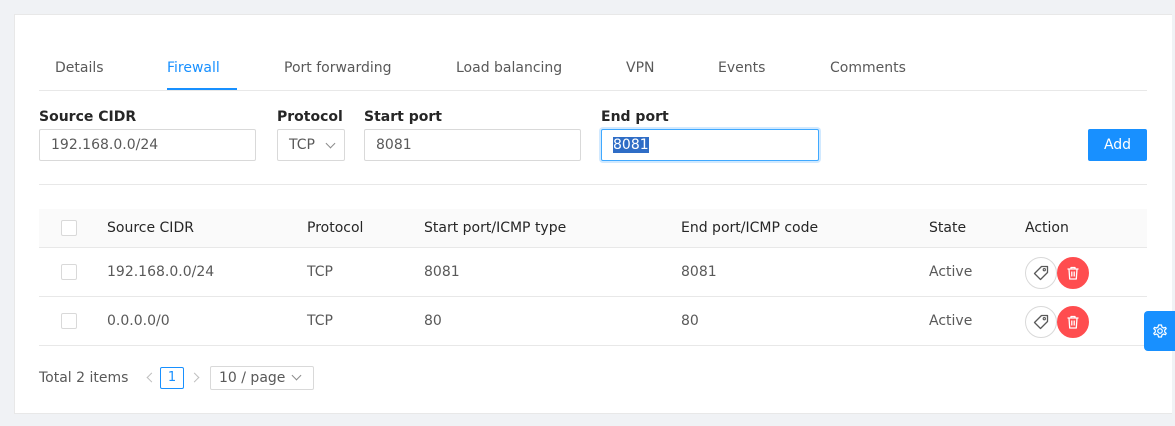  I want to click on tab-load-balancing: Load balancing, so click(509, 68).